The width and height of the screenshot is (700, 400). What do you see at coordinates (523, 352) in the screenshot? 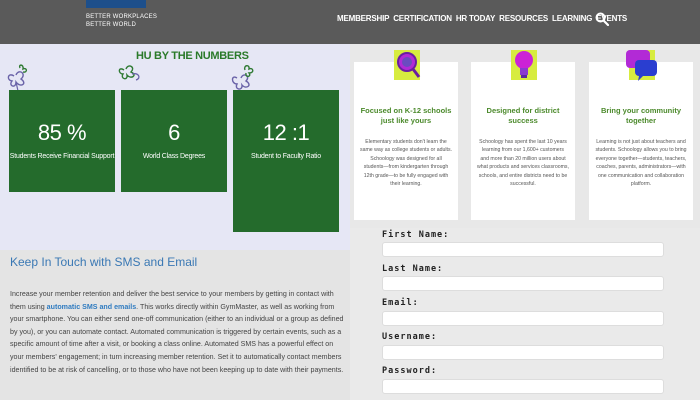
I see `username-field` at bounding box center [523, 352].